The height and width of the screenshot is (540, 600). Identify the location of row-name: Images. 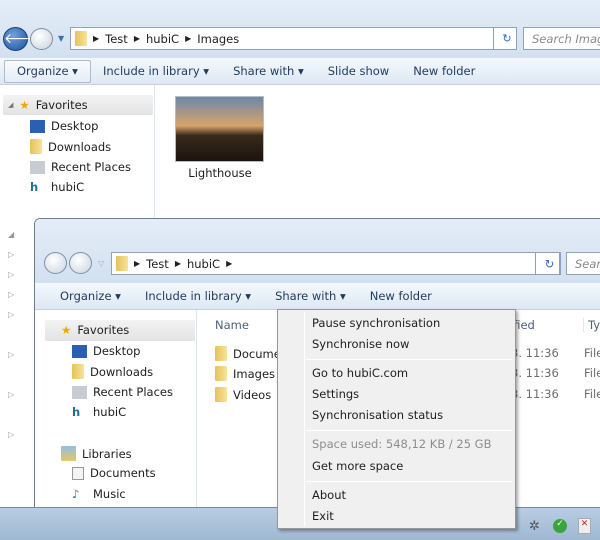
(254, 373).